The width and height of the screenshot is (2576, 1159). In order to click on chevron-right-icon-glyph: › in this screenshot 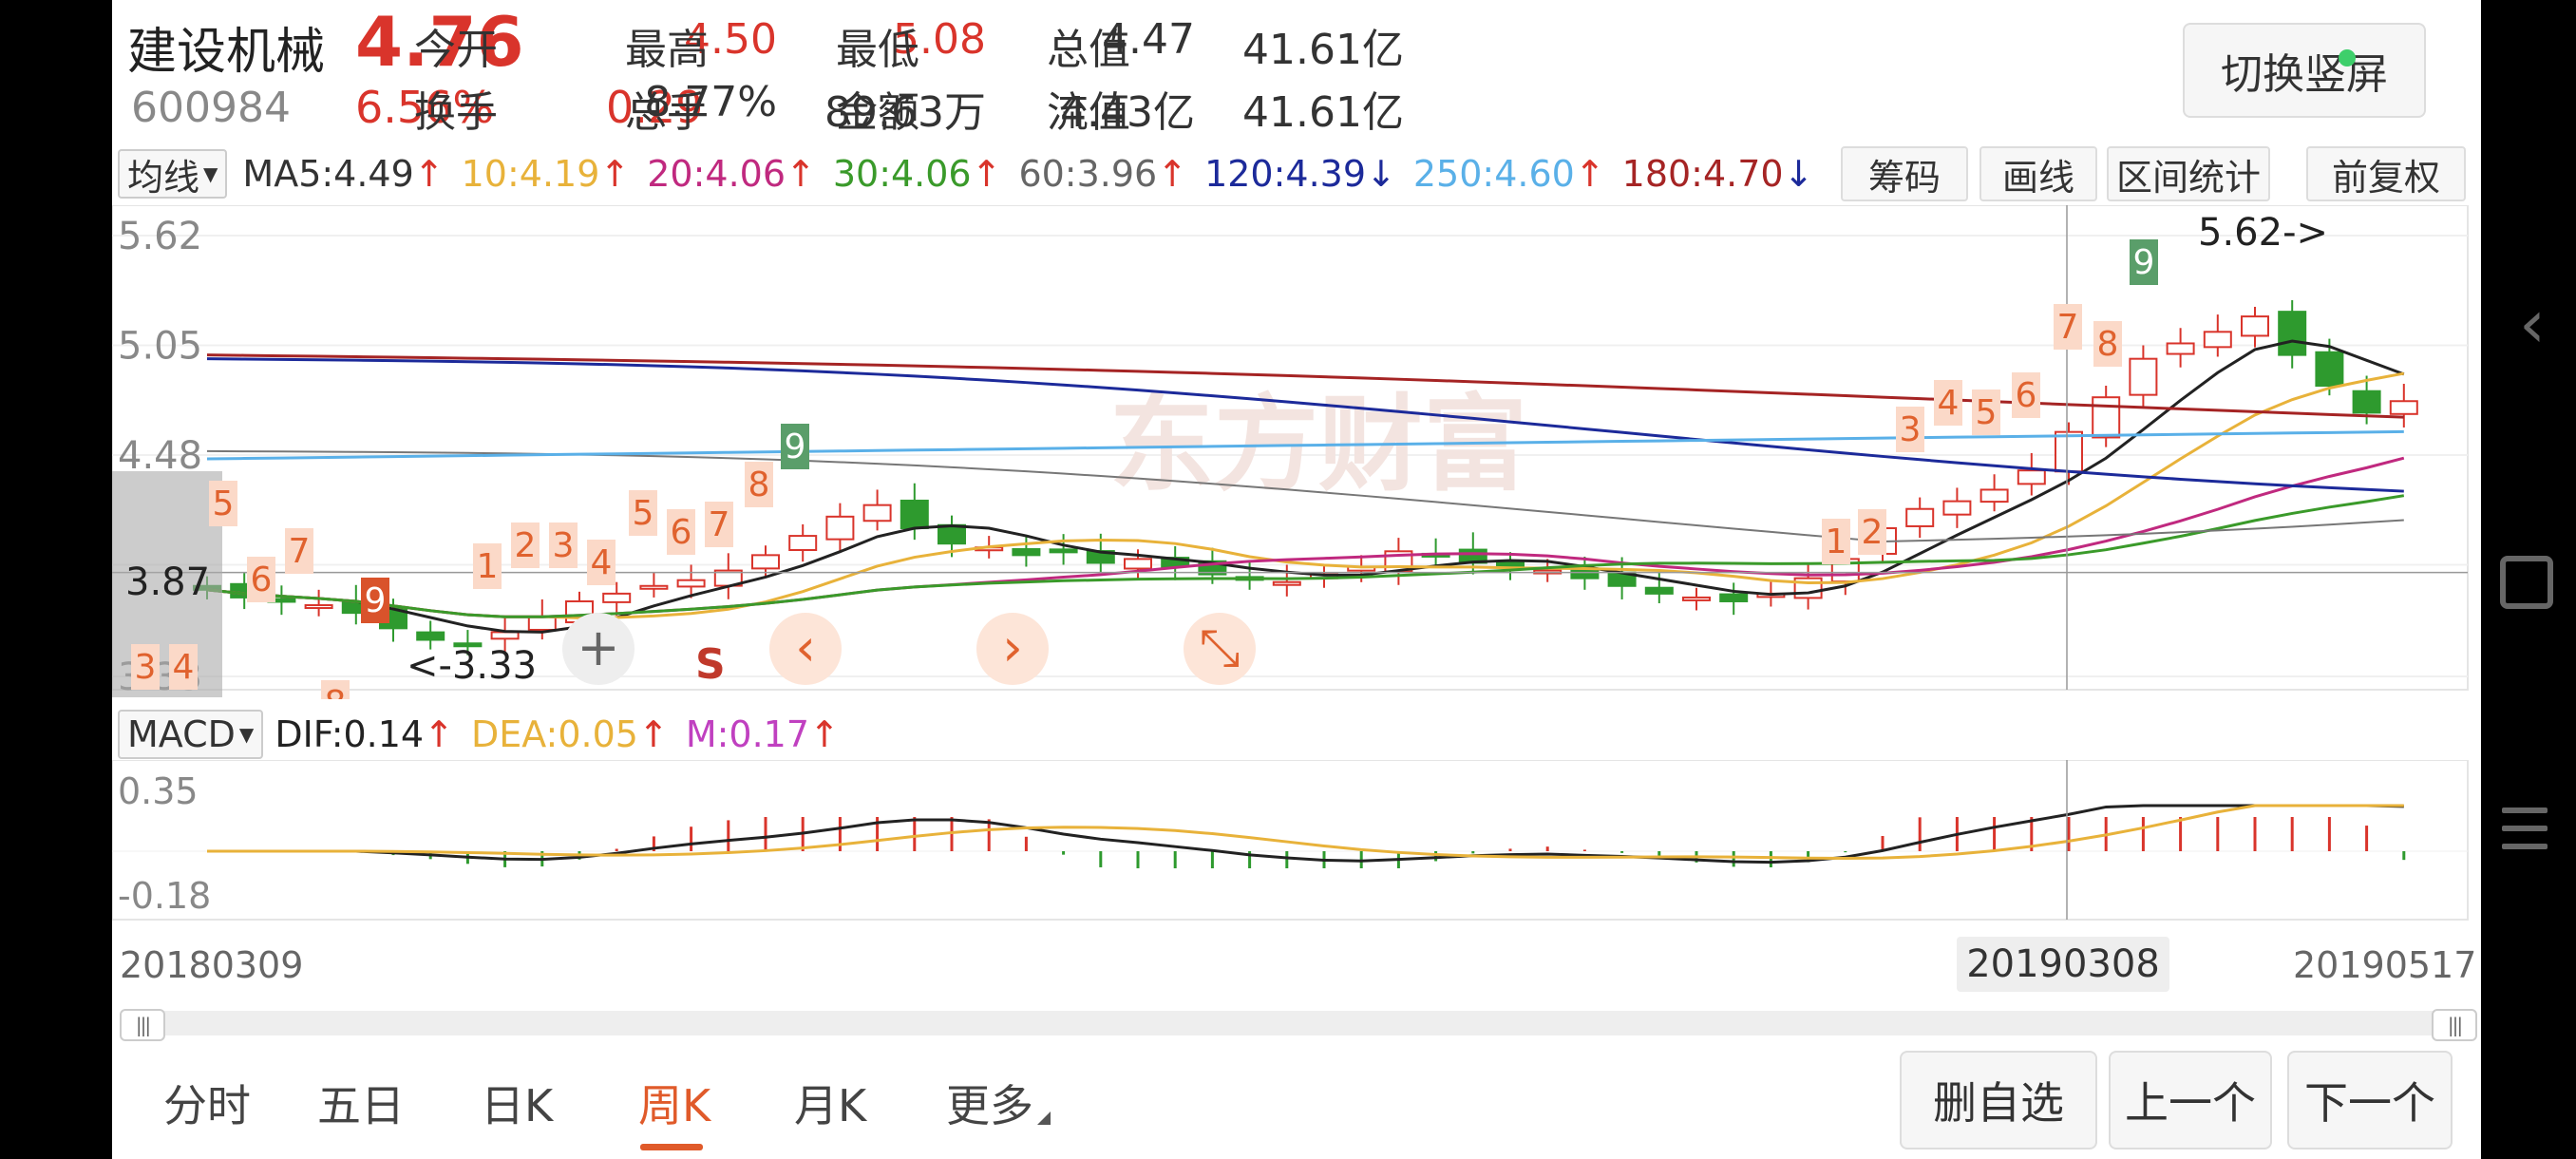, I will do `click(1012, 647)`.